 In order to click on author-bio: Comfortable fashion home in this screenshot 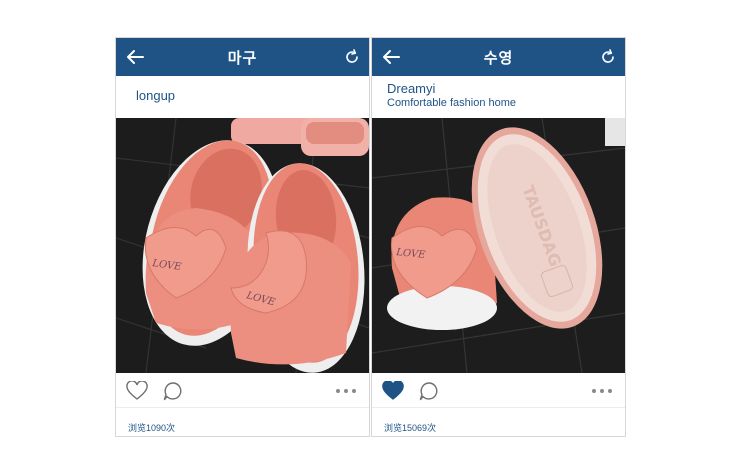, I will do `click(452, 103)`.